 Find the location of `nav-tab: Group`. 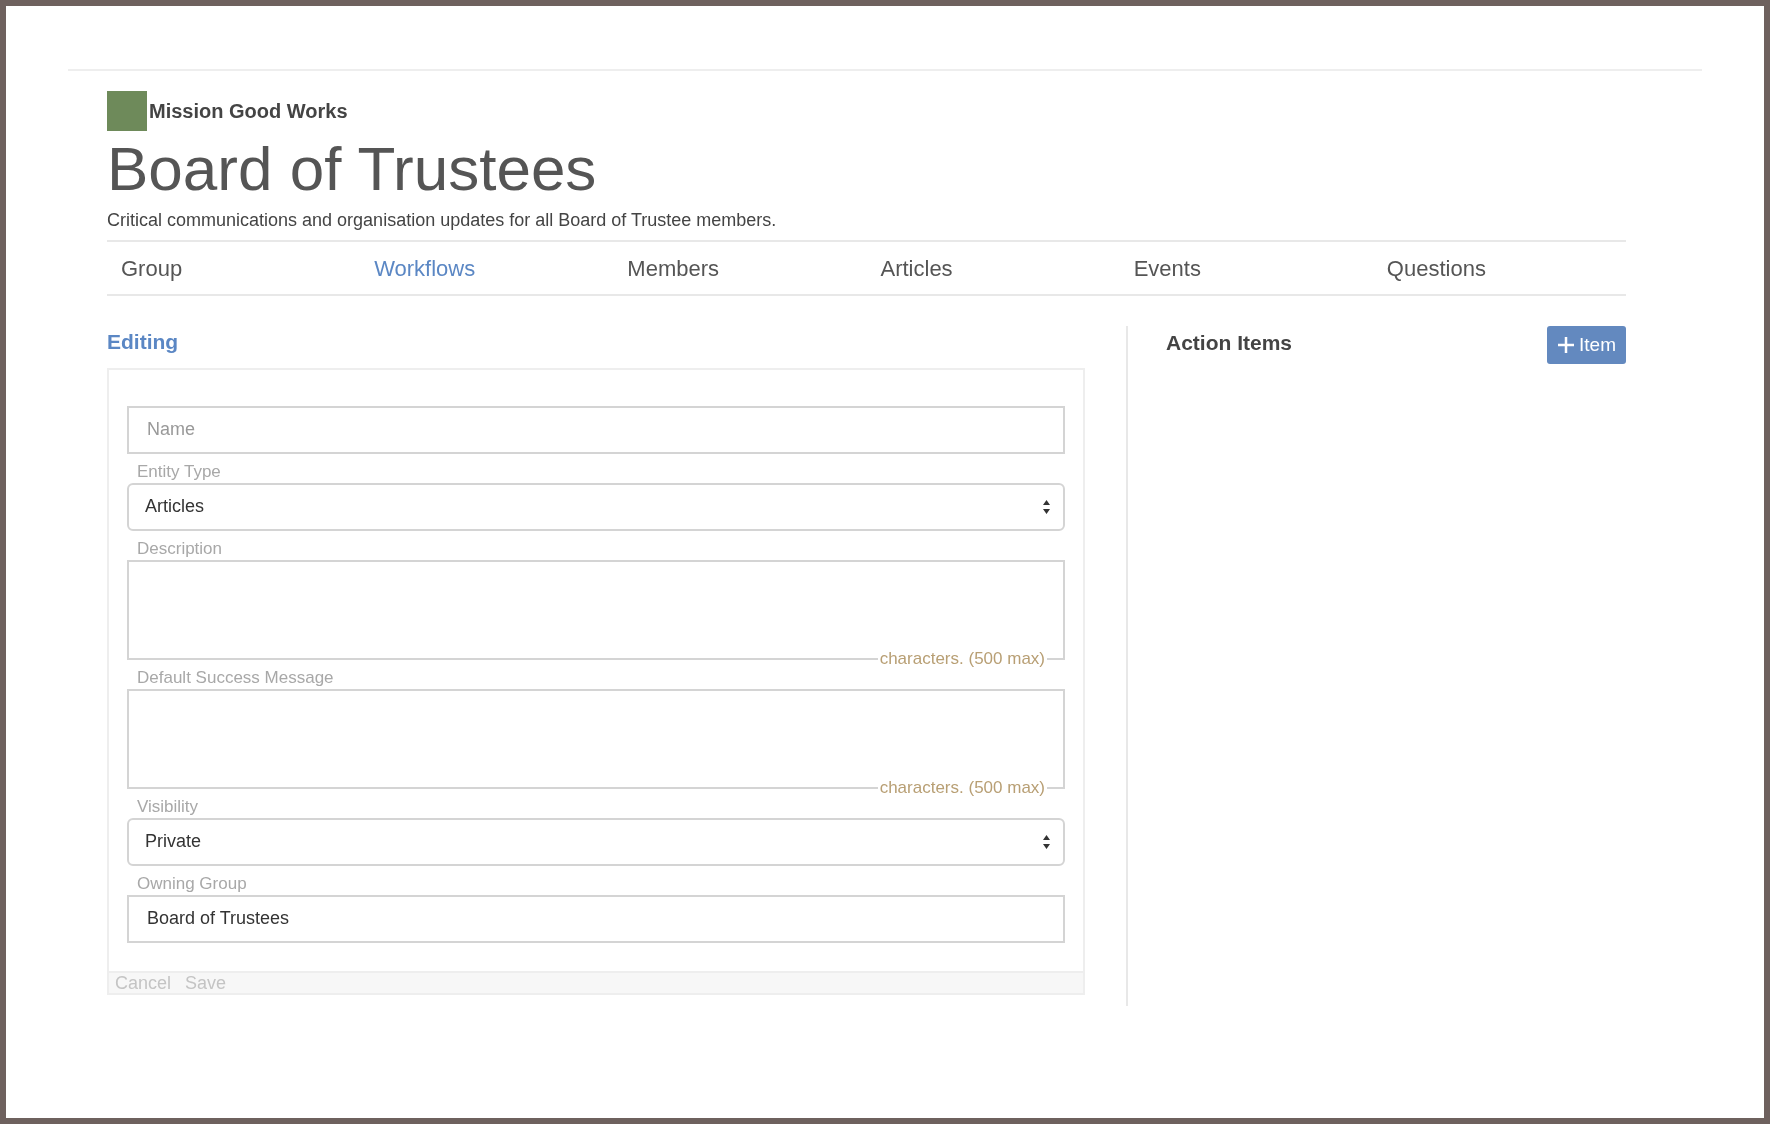

nav-tab: Group is located at coordinates (234, 268).